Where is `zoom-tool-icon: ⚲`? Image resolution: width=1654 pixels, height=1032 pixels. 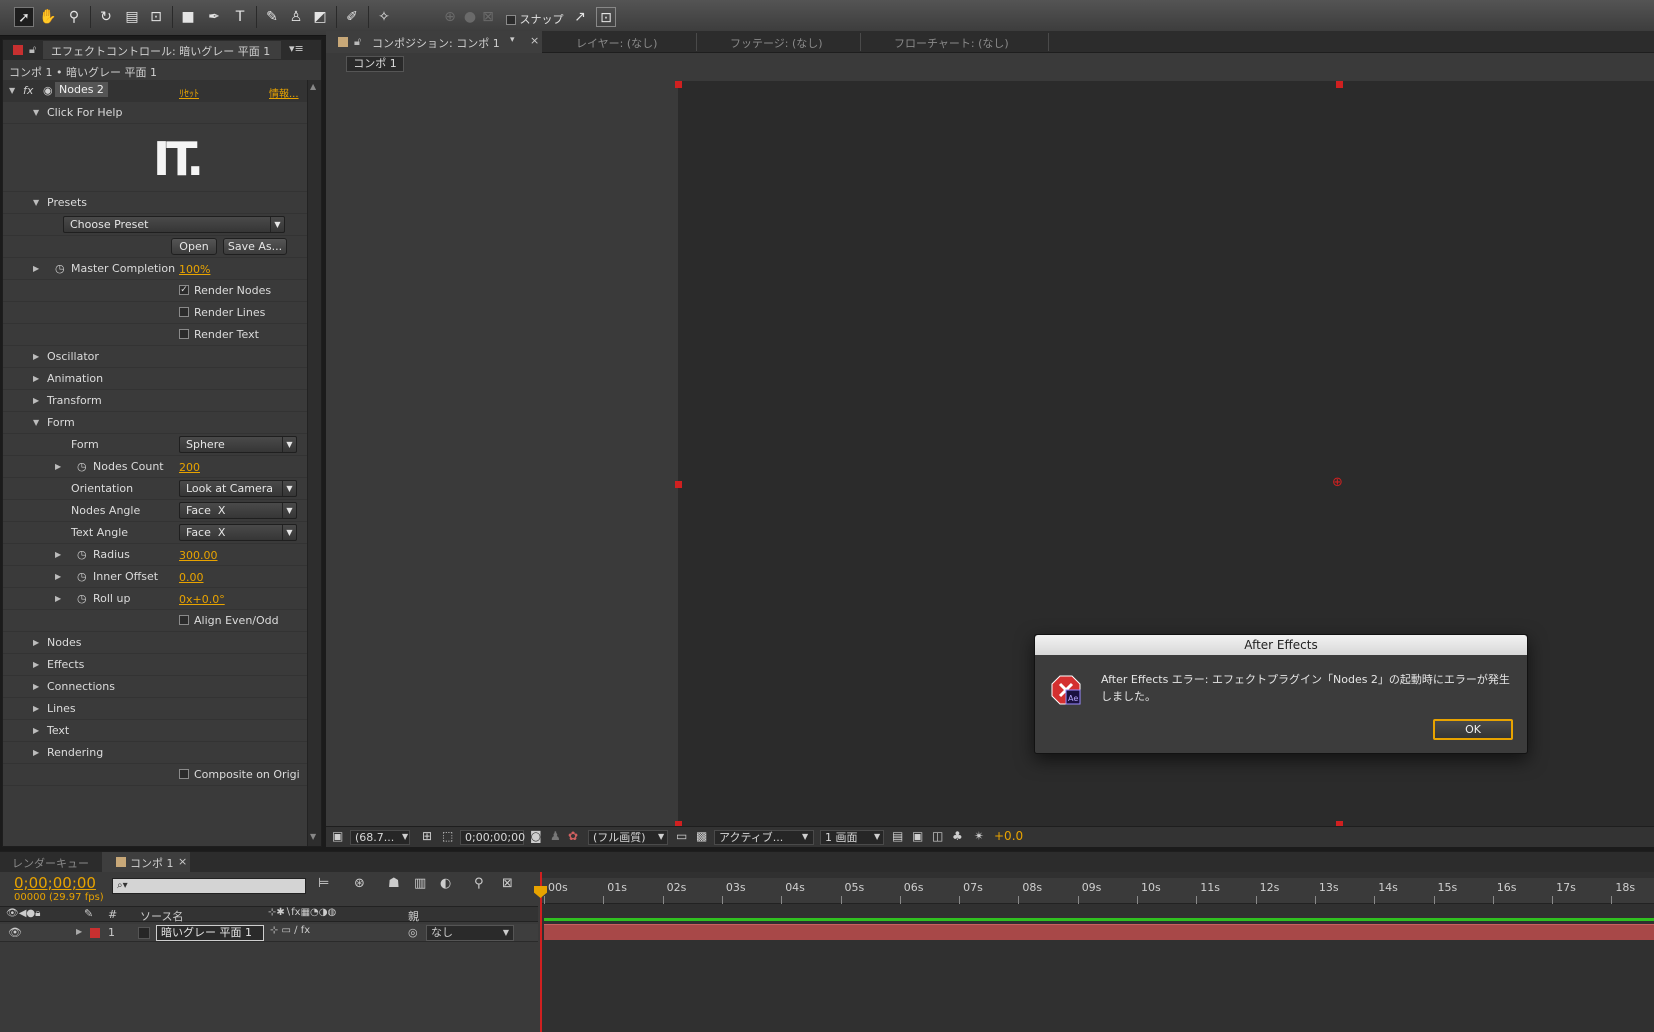 zoom-tool-icon: ⚲ is located at coordinates (74, 17).